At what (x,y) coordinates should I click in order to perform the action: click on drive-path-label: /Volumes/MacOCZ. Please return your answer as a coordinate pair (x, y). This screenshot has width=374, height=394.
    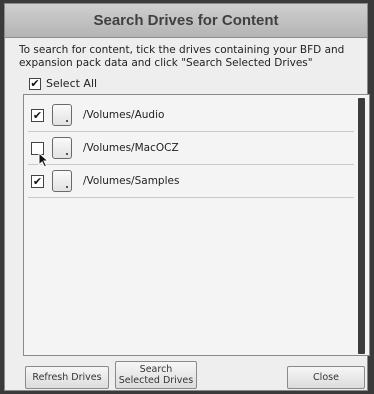
    Looking at the image, I should click on (131, 148).